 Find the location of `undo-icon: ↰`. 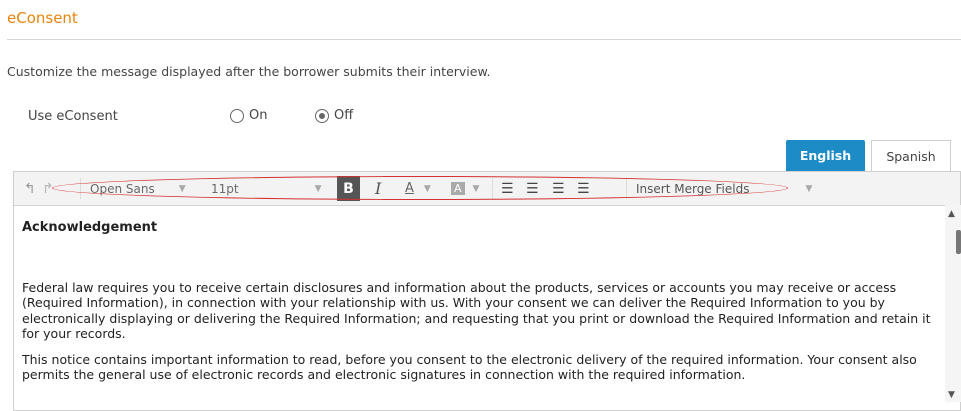

undo-icon: ↰ is located at coordinates (30, 188).